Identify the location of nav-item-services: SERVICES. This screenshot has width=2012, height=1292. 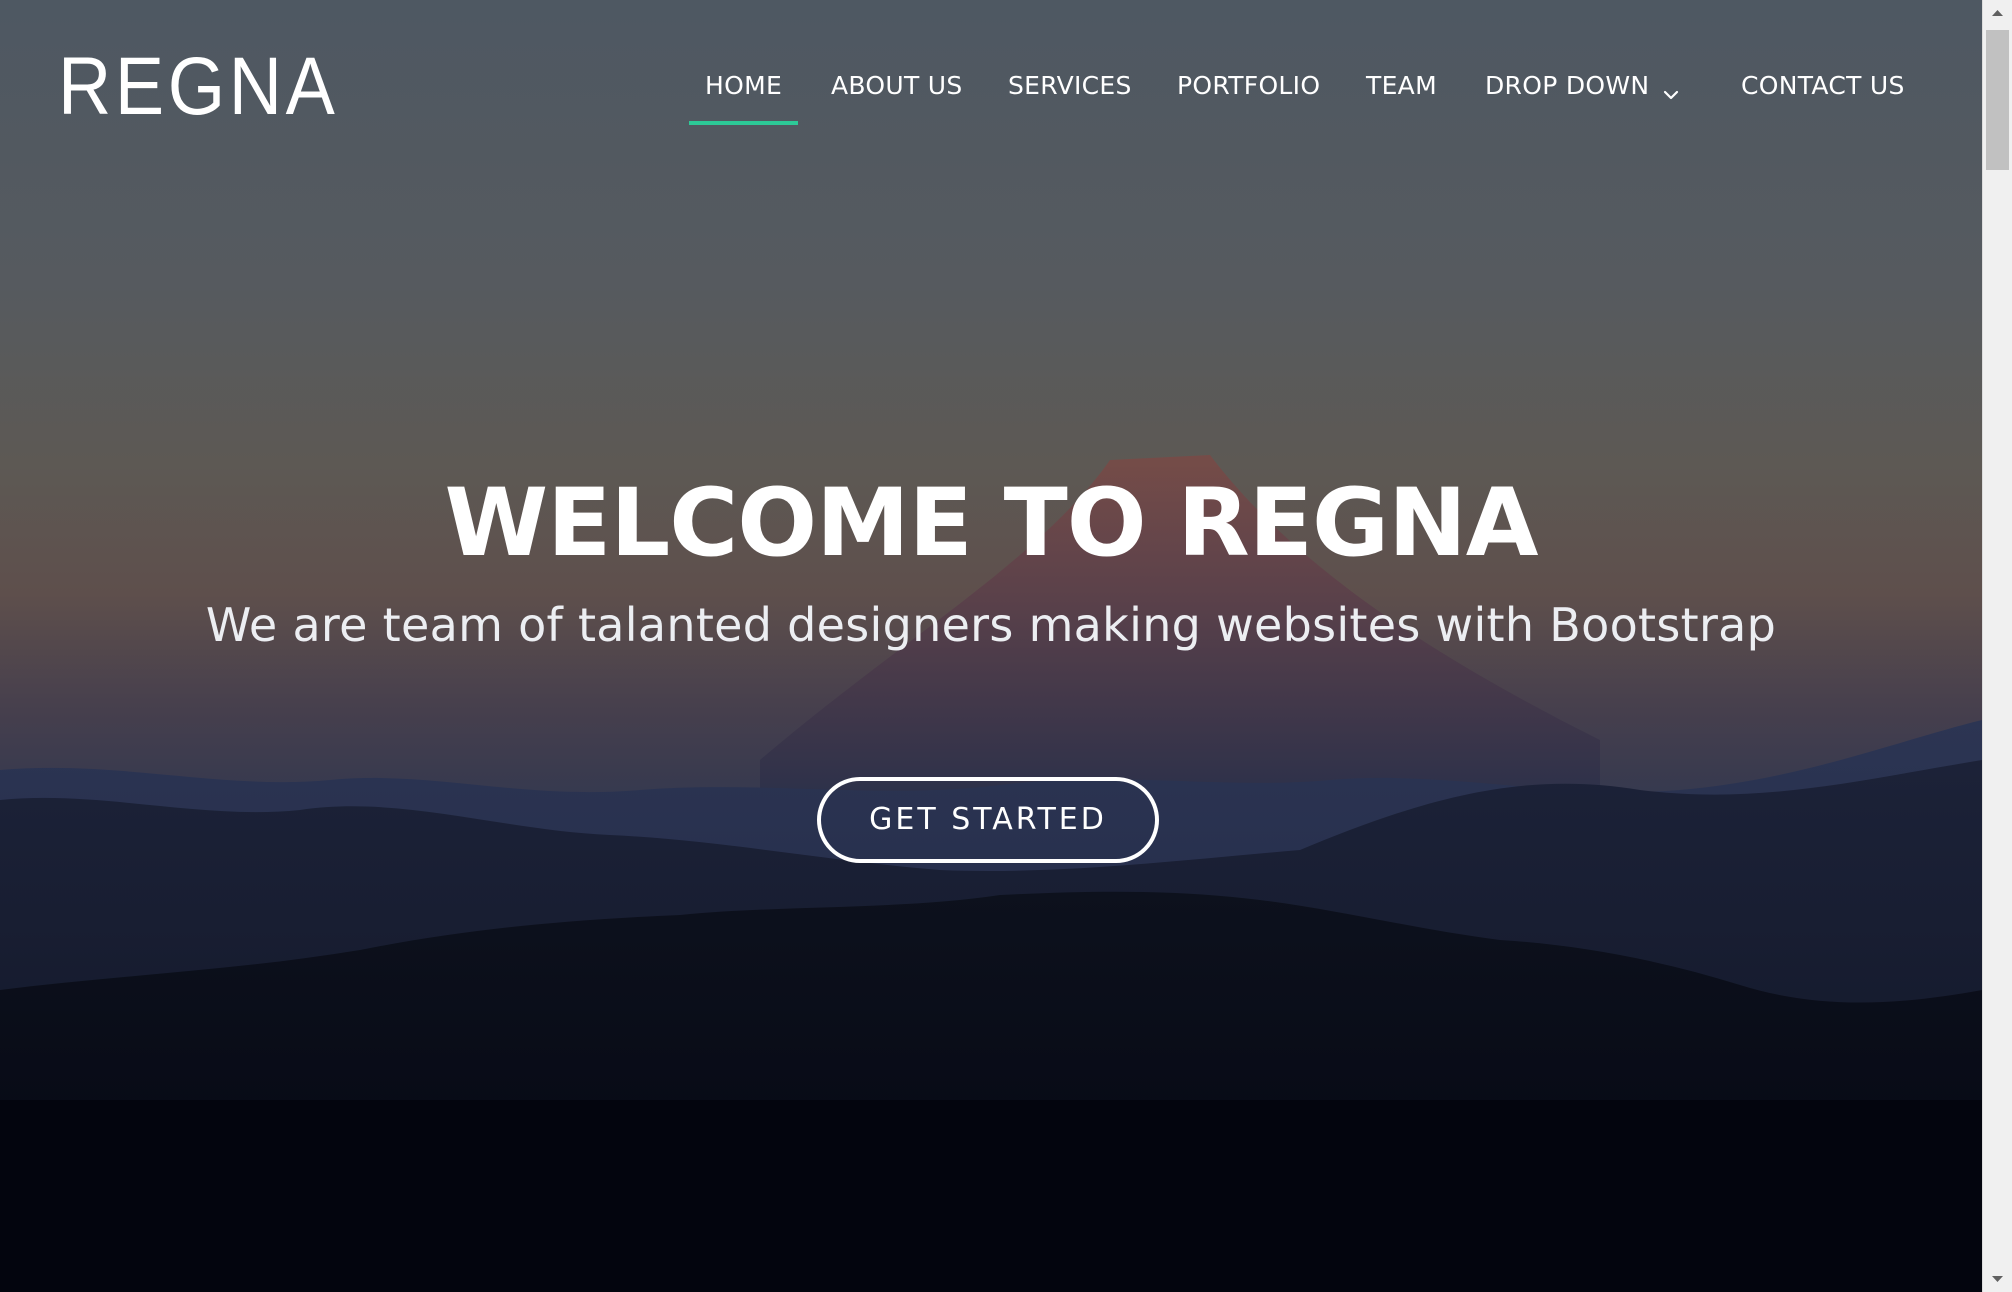
(1070, 96).